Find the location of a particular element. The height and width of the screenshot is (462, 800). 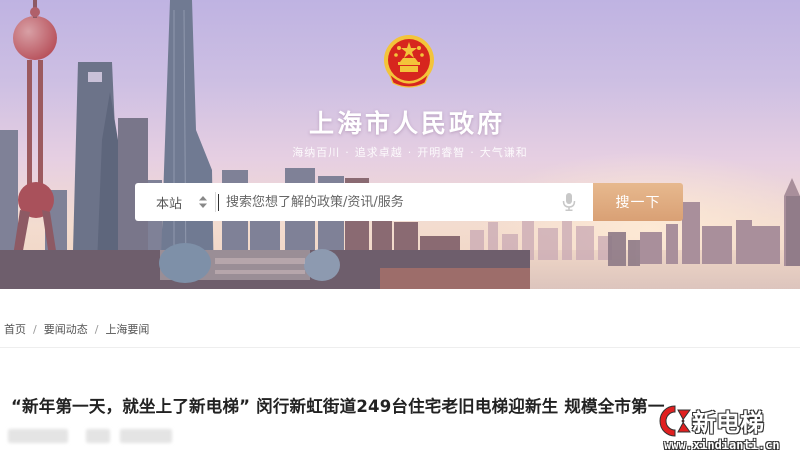

watermark-logo-icon is located at coordinates (675, 421).